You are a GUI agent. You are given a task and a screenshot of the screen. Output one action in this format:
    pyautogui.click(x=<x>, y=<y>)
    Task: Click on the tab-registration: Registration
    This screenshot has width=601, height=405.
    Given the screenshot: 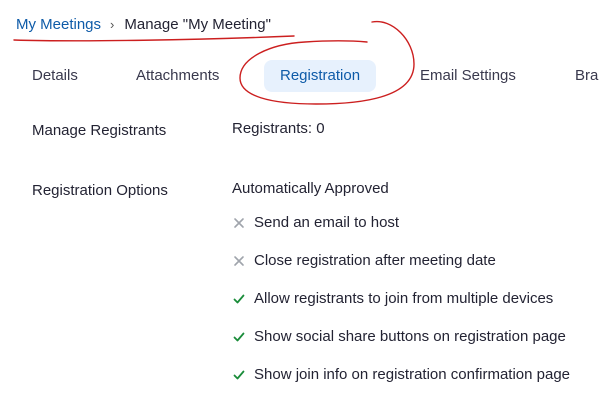 What is the action you would take?
    pyautogui.click(x=320, y=76)
    